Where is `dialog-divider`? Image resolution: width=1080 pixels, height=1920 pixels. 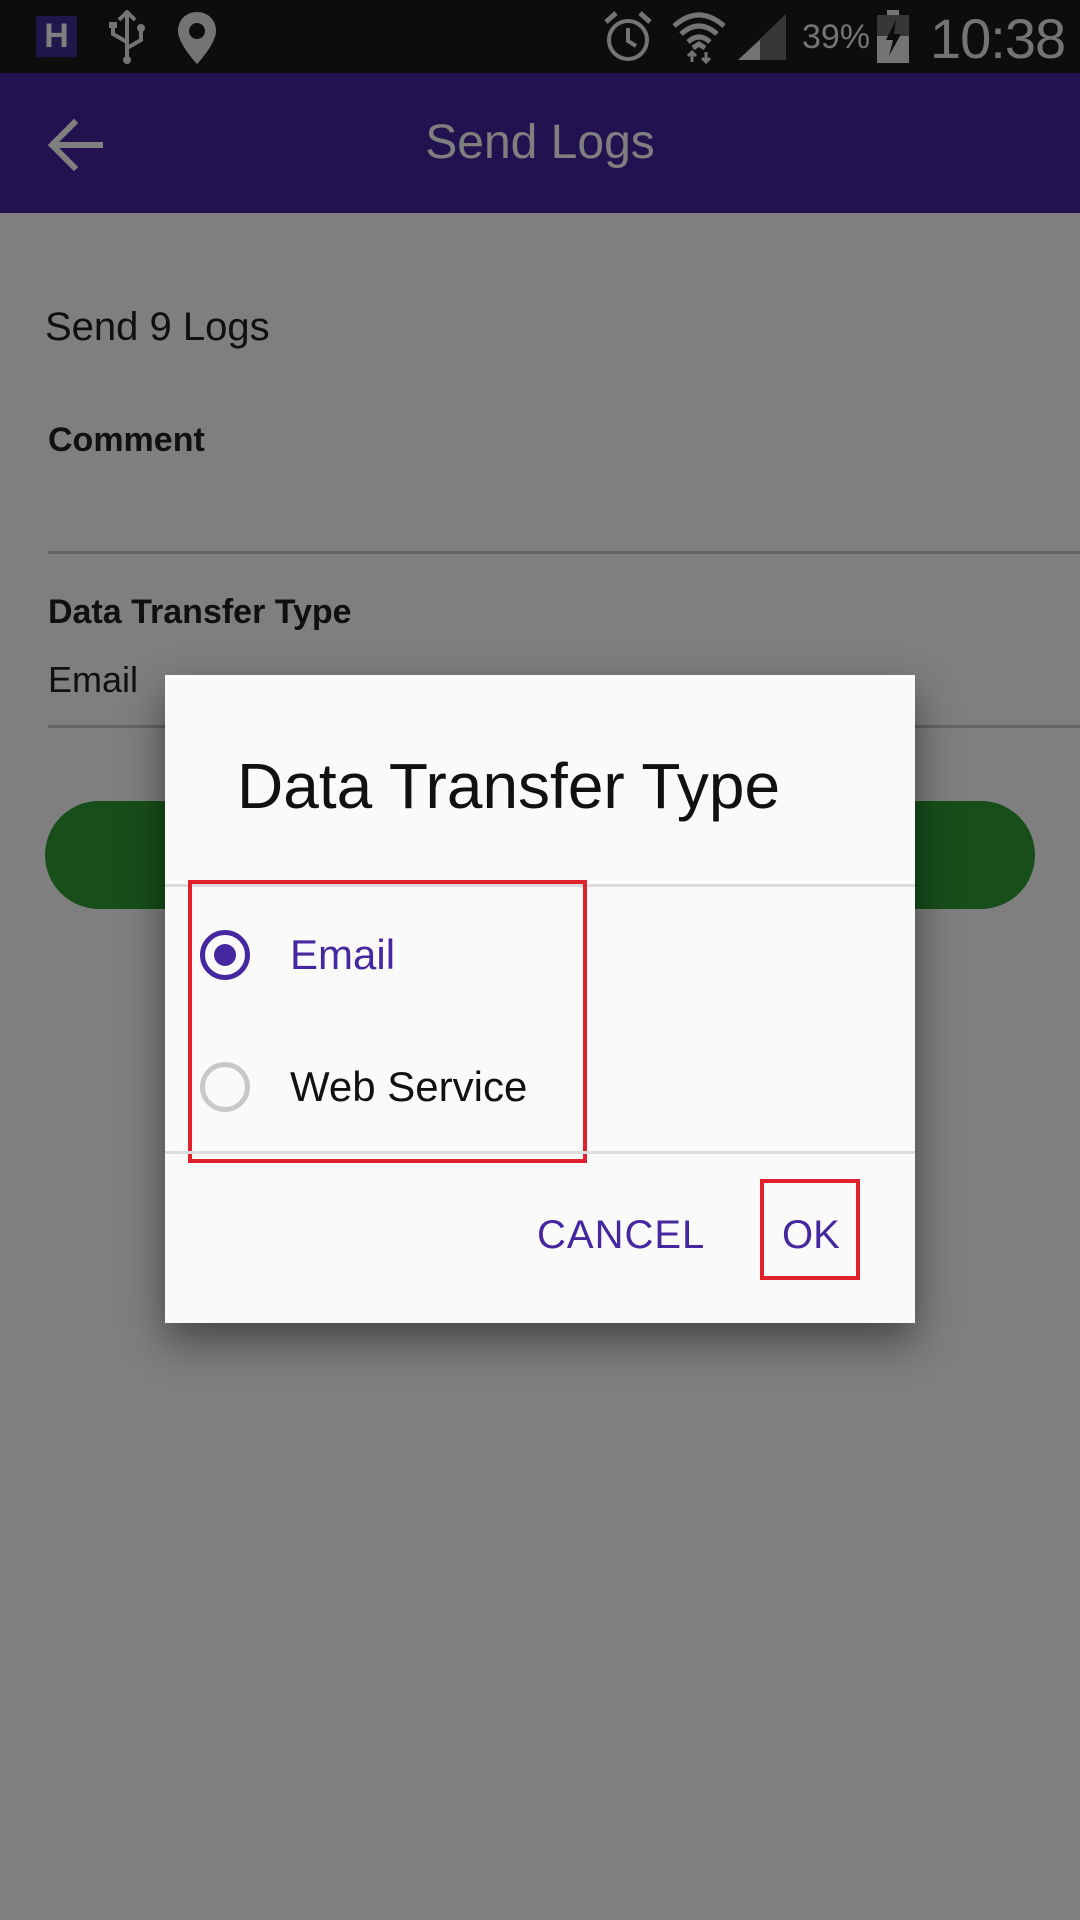
dialog-divider is located at coordinates (540, 1152).